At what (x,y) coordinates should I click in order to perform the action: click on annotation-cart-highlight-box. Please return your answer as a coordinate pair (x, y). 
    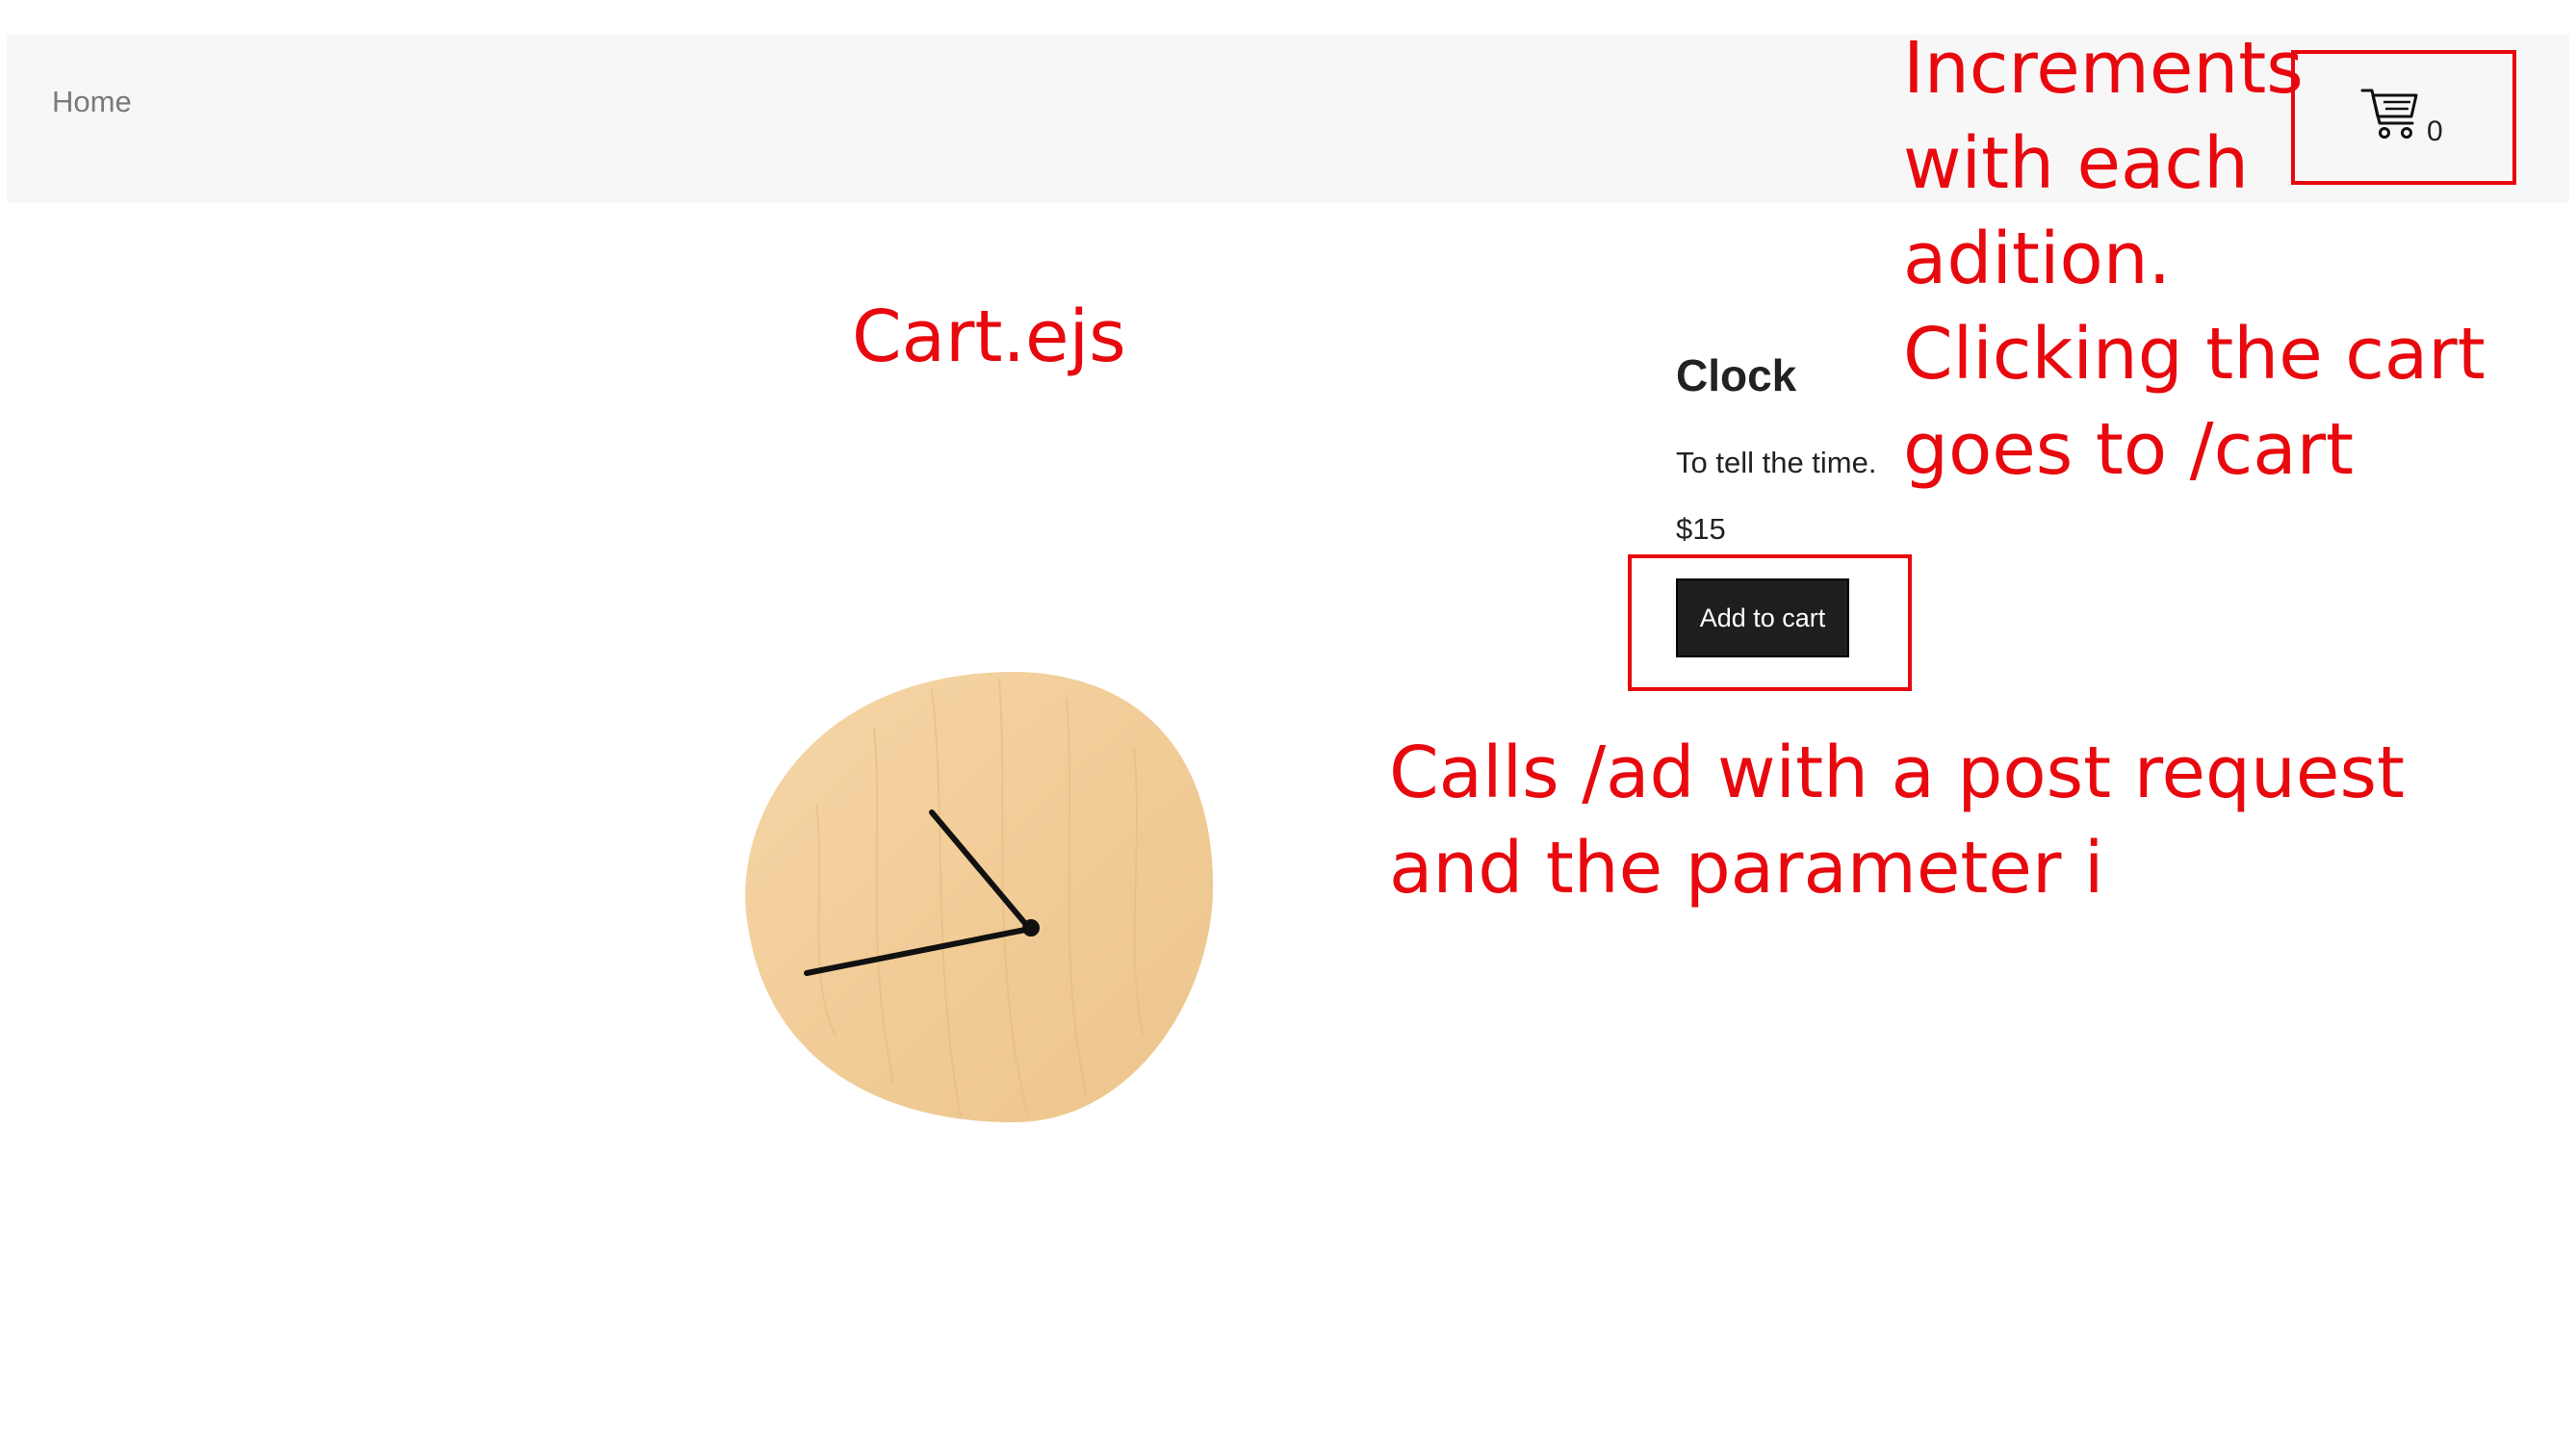
    Looking at the image, I should click on (2403, 117).